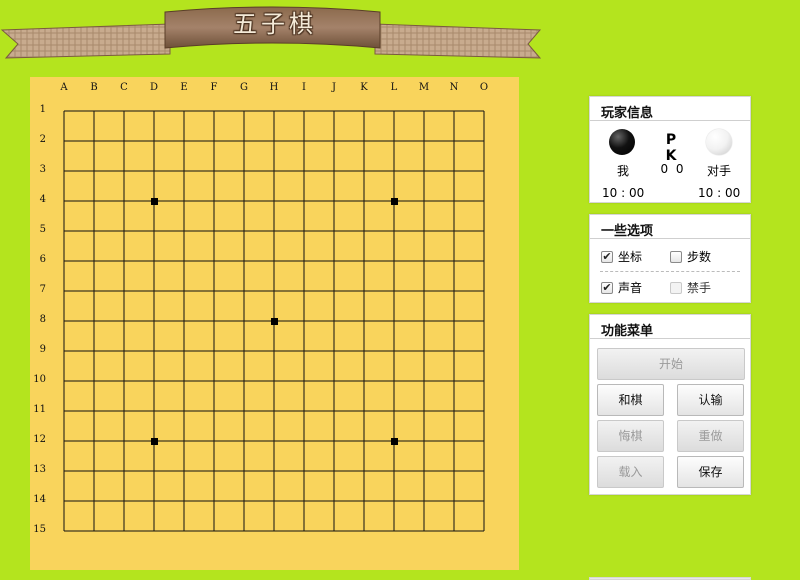 This screenshot has width=800, height=580. I want to click on column-label: H, so click(274, 87).